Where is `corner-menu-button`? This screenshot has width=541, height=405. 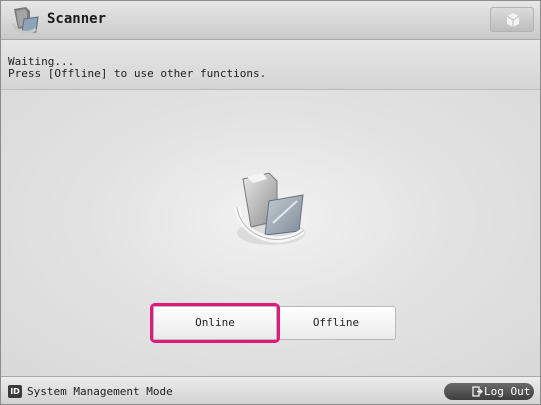 corner-menu-button is located at coordinates (512, 19).